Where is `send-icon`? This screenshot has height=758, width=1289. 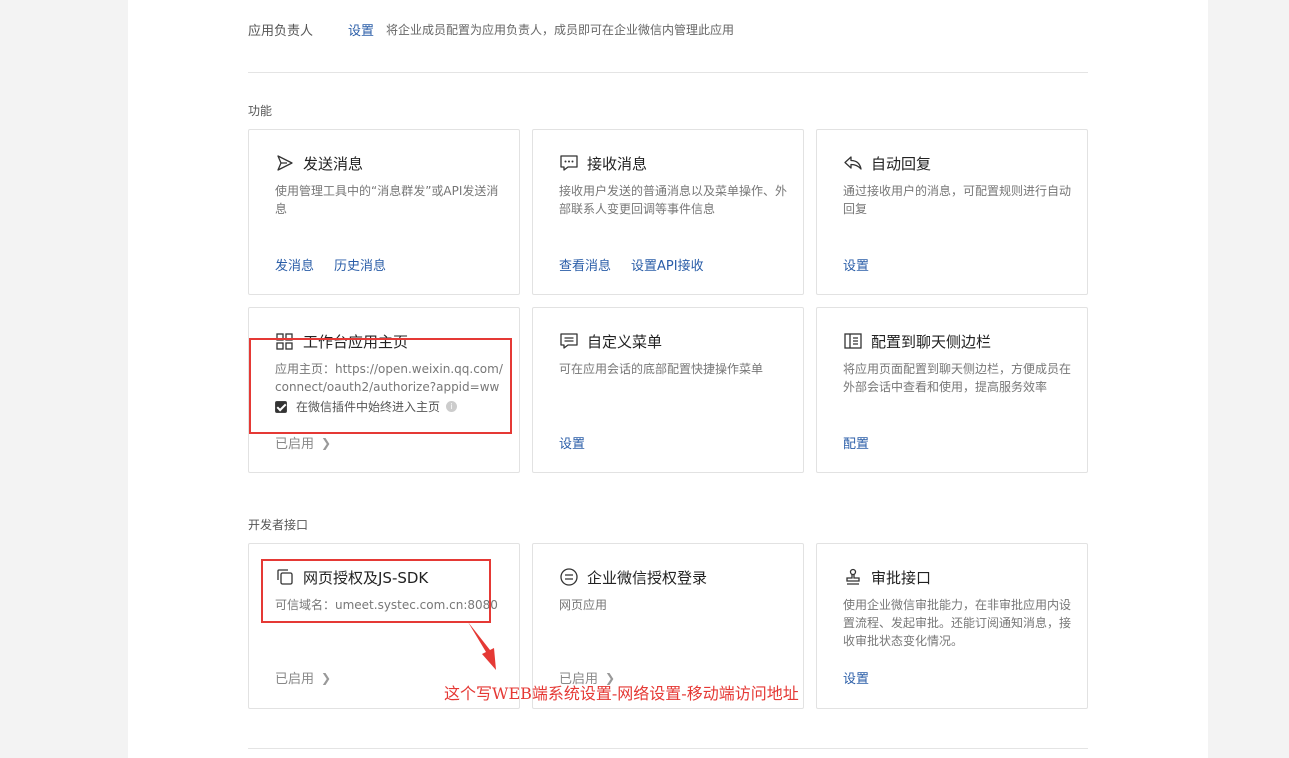 send-icon is located at coordinates (285, 163).